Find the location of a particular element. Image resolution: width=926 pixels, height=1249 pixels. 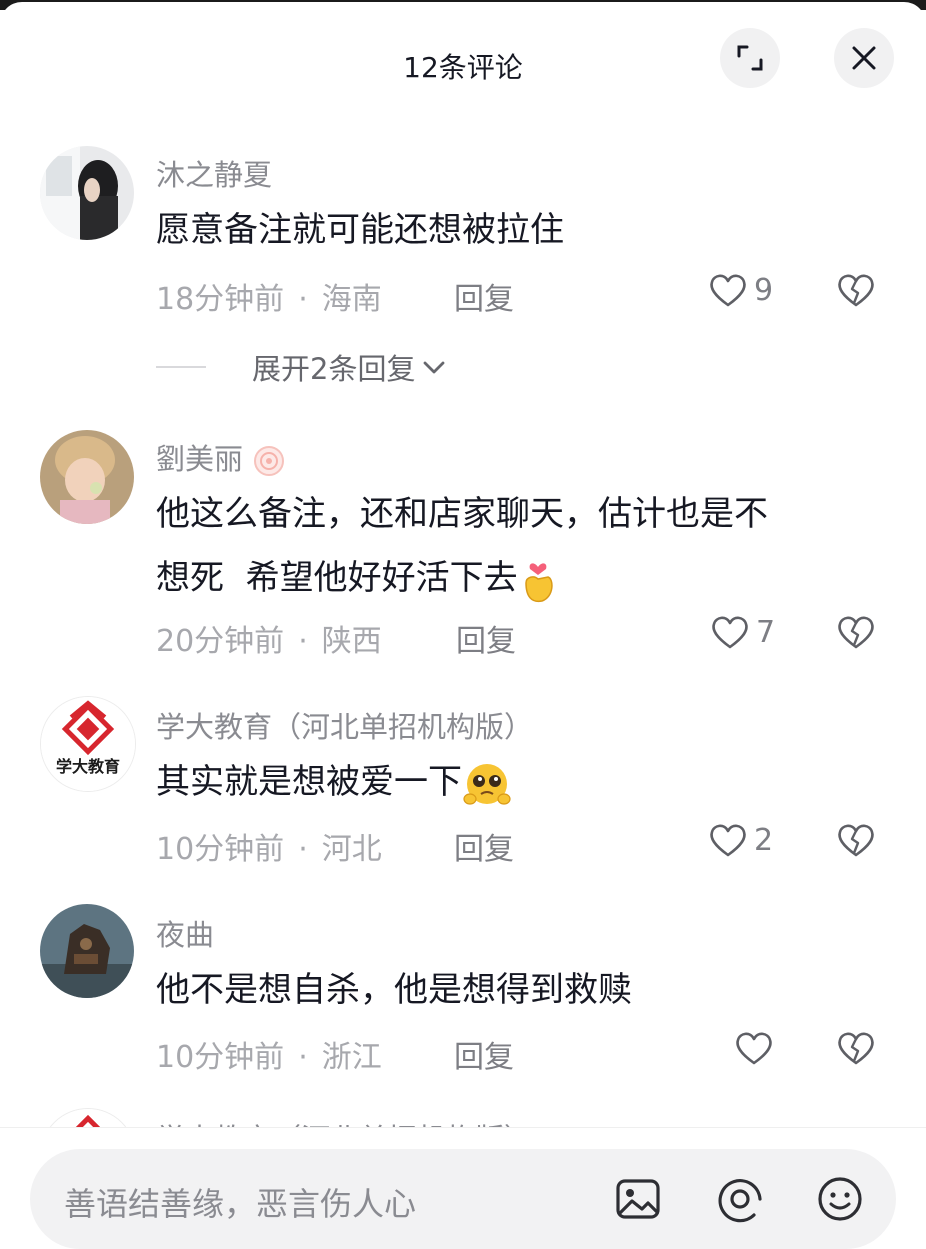

like-button: 7 is located at coordinates (742, 632).